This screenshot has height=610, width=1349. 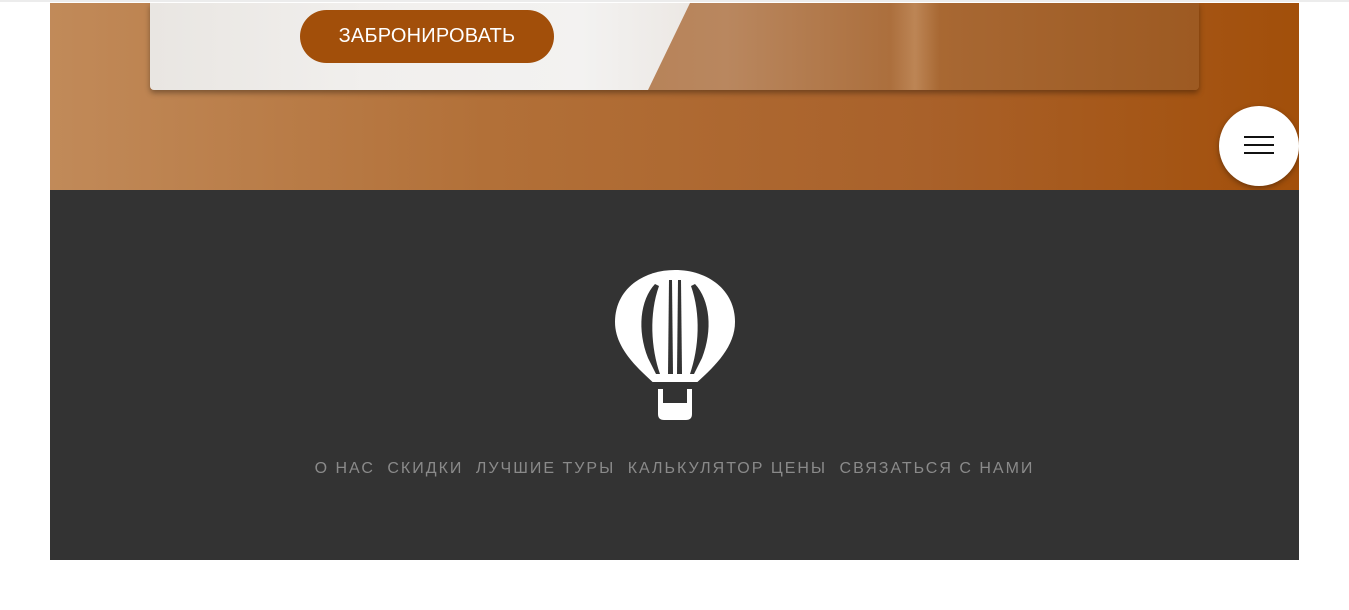 What do you see at coordinates (1259, 137) in the screenshot?
I see `hamburger-line-top` at bounding box center [1259, 137].